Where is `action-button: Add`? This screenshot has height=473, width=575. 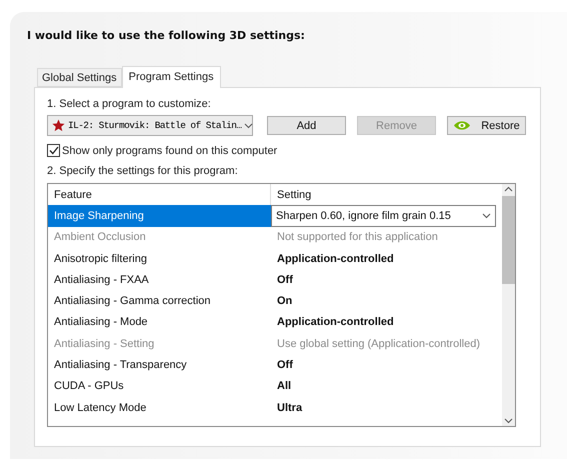
action-button: Add is located at coordinates (306, 125).